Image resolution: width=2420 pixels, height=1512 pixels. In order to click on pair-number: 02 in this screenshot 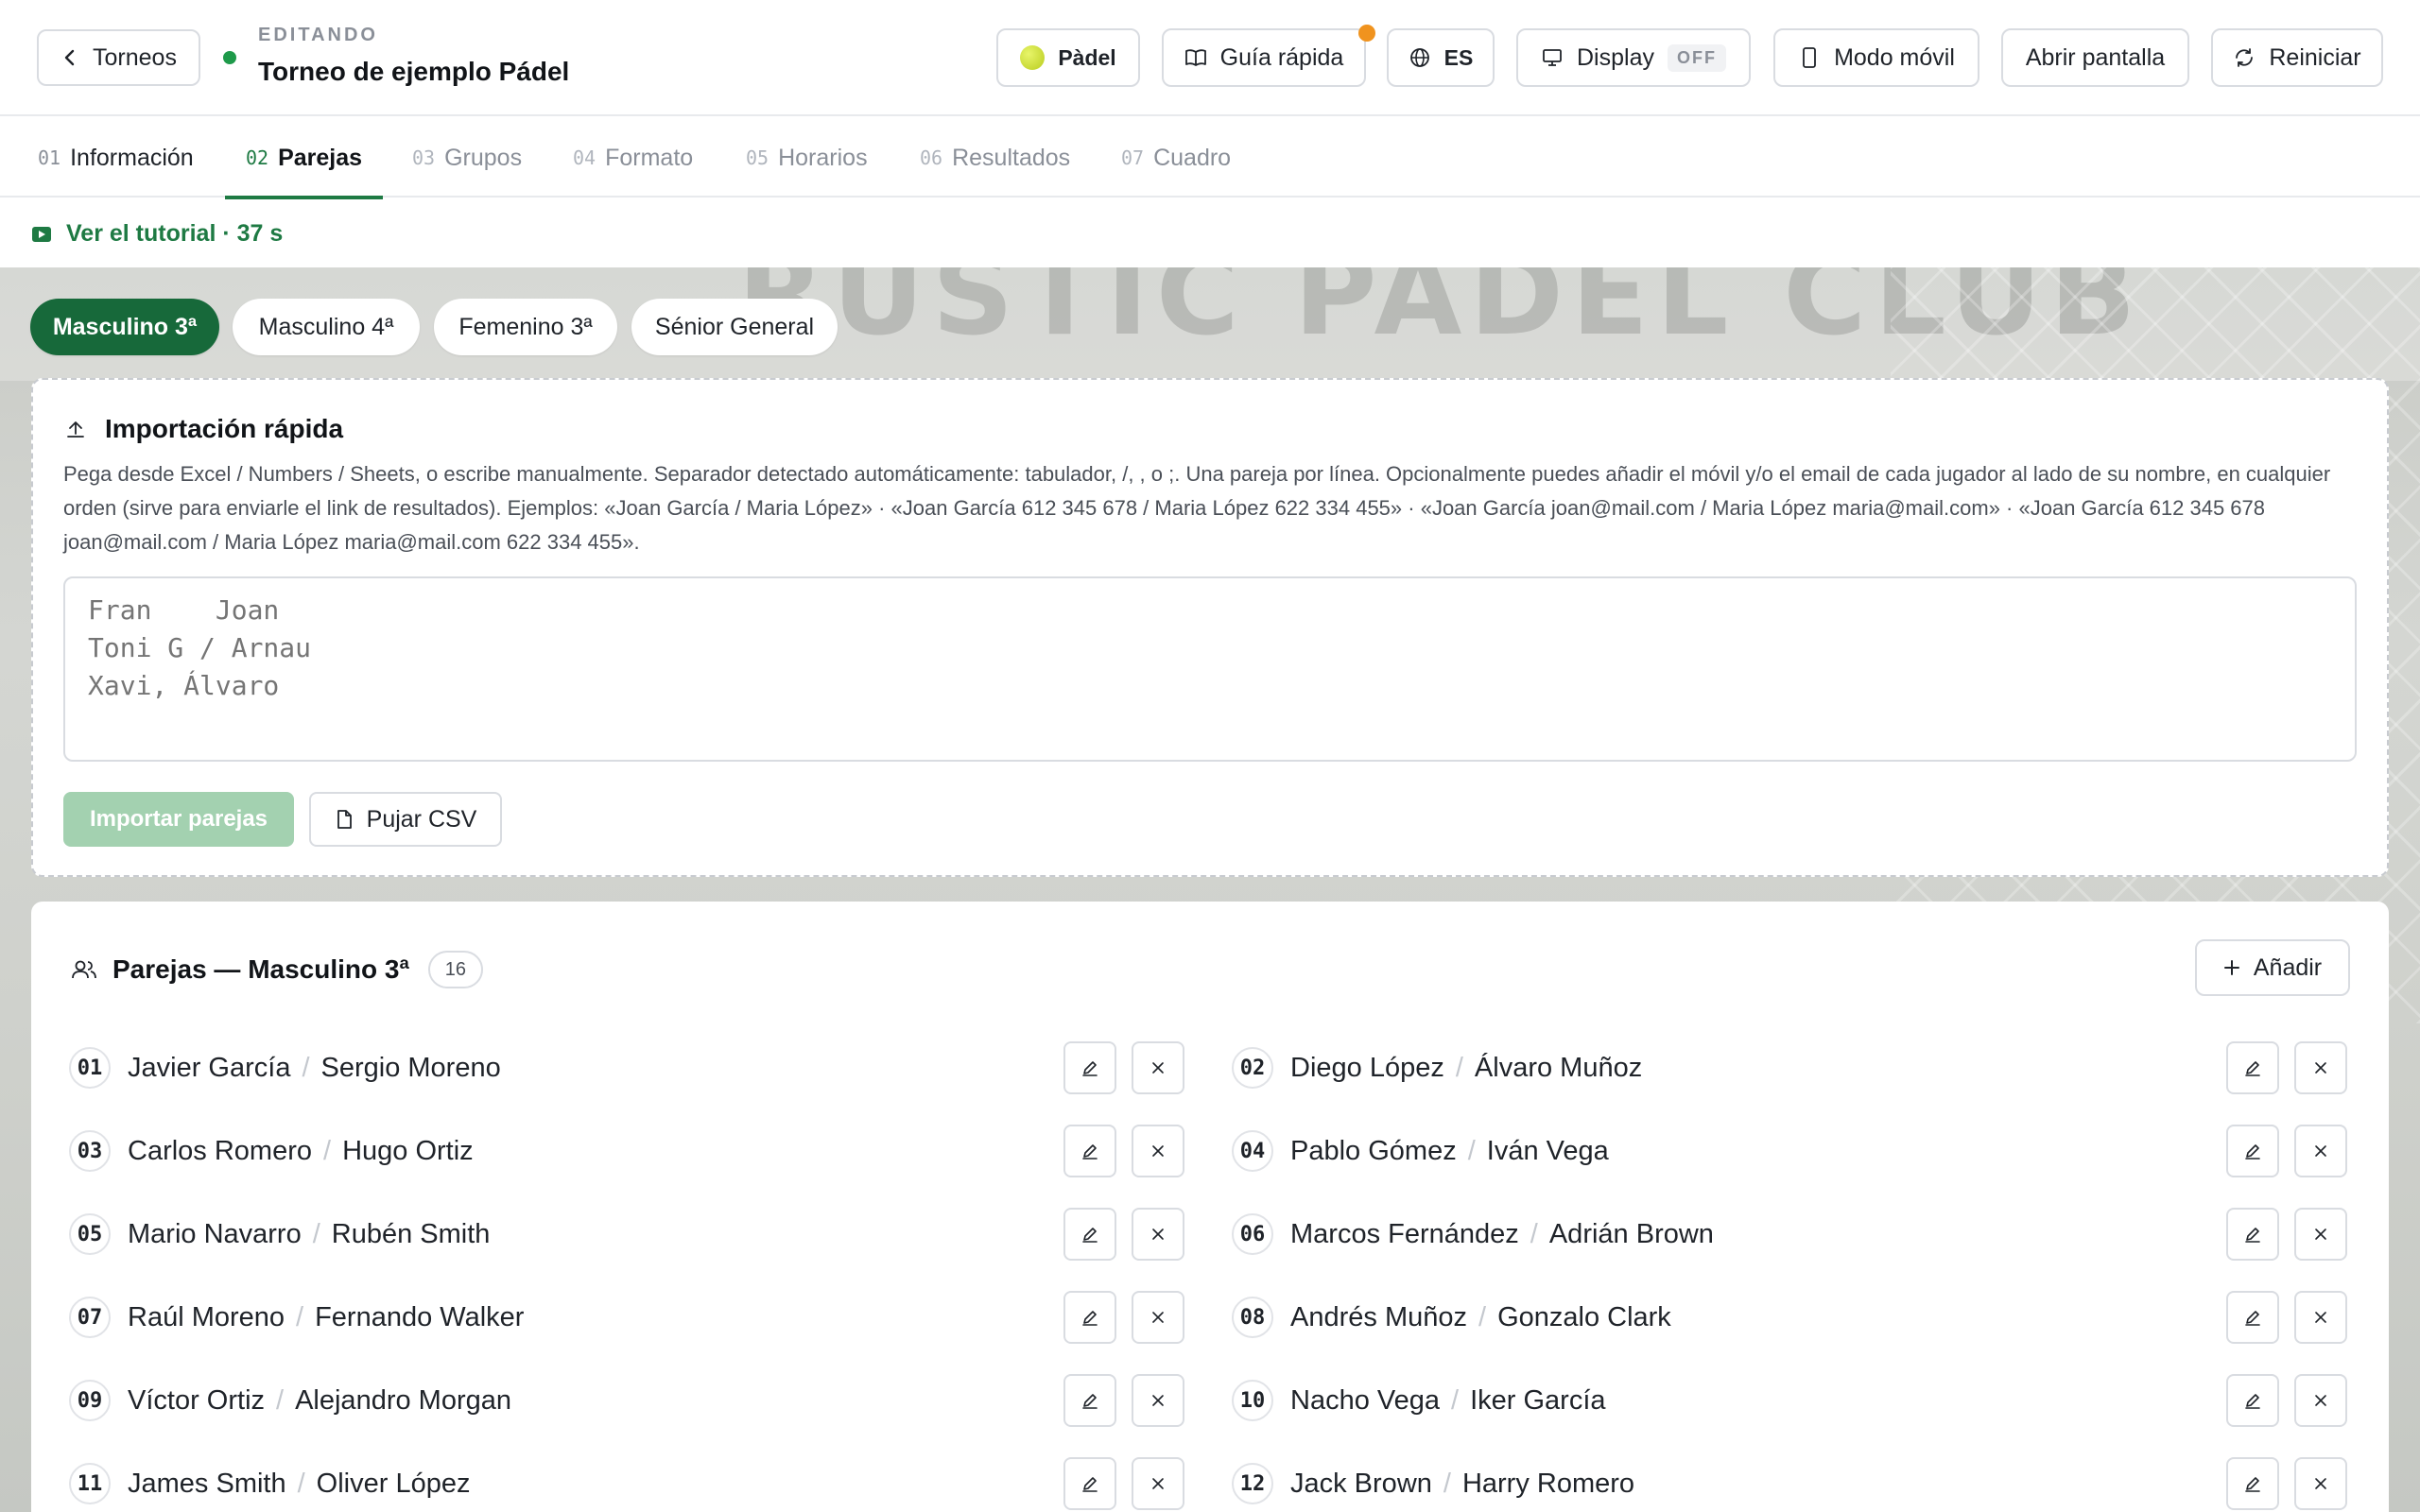, I will do `click(1252, 1068)`.